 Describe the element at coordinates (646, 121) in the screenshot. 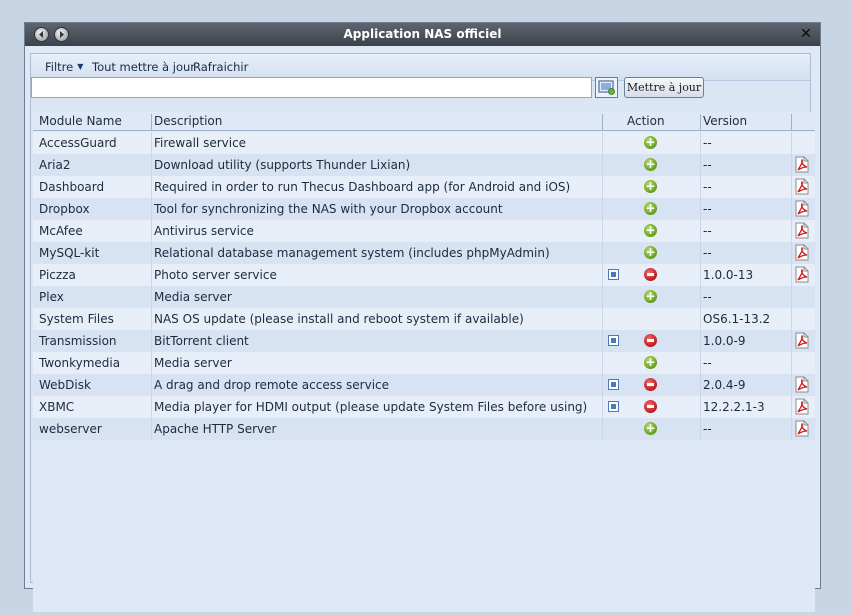

I see `column-header-action: Action` at that location.